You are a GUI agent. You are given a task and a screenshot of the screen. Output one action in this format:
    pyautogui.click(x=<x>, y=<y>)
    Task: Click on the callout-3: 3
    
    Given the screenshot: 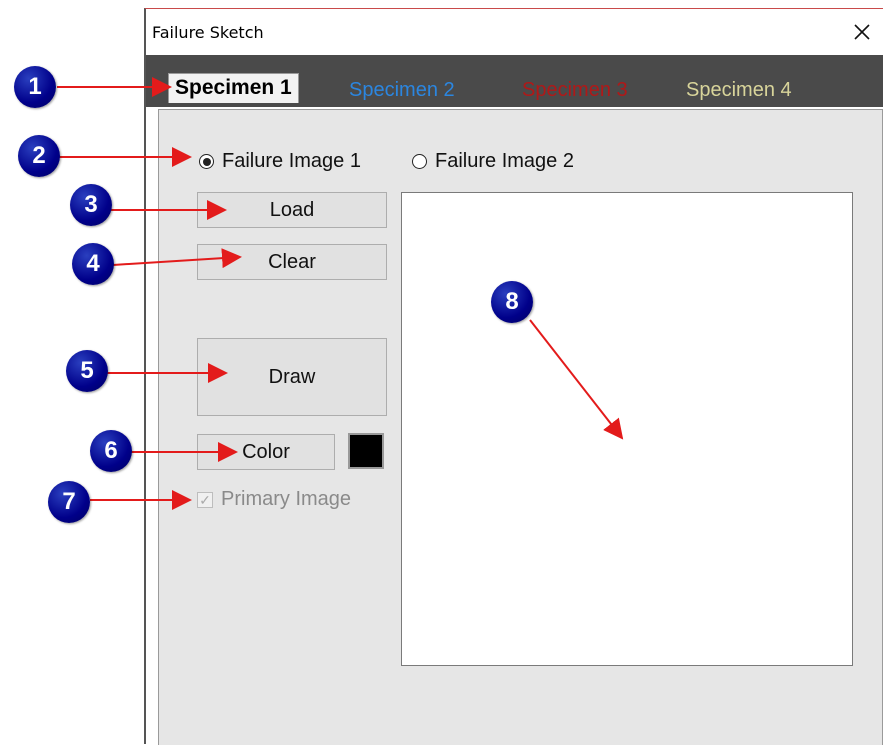 What is the action you would take?
    pyautogui.click(x=91, y=205)
    